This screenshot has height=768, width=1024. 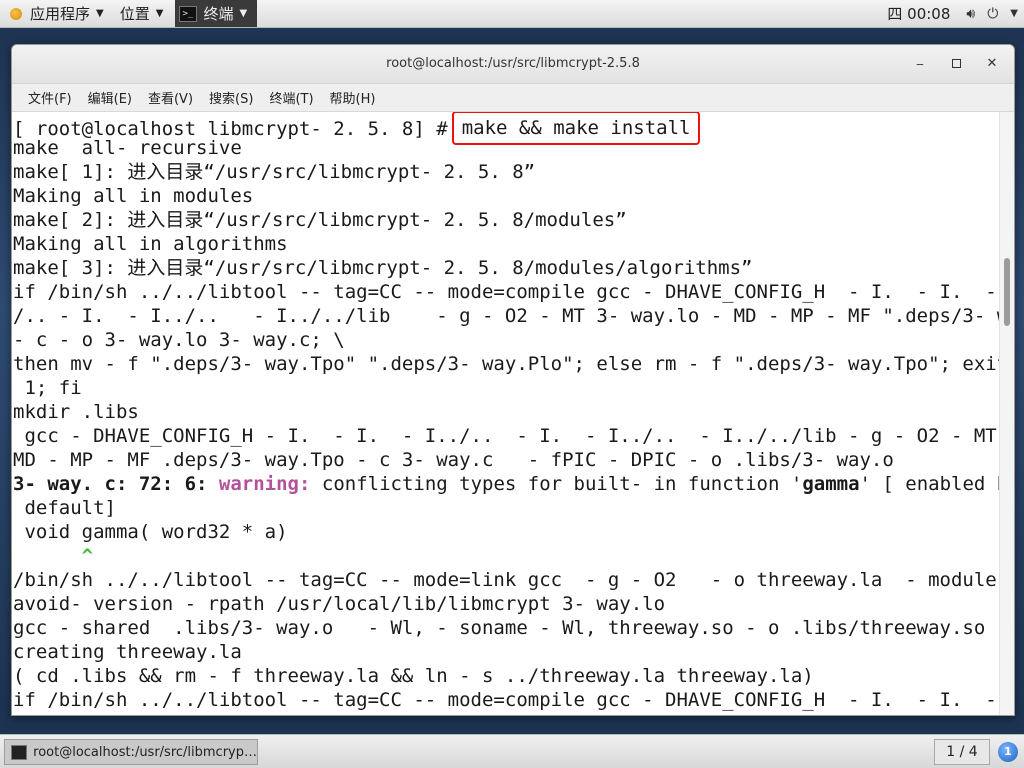 I want to click on close-button: ✕, so click(x=992, y=64).